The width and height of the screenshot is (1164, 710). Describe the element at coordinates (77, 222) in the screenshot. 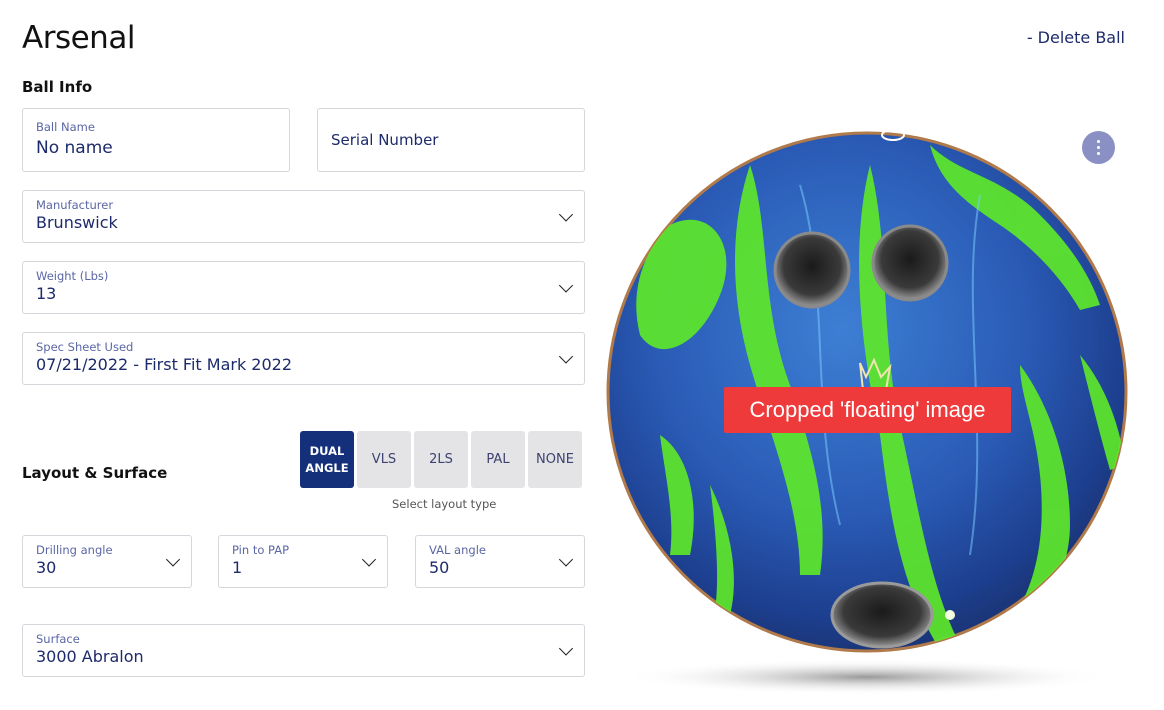

I see `manufacturer-value: Brunswick` at that location.